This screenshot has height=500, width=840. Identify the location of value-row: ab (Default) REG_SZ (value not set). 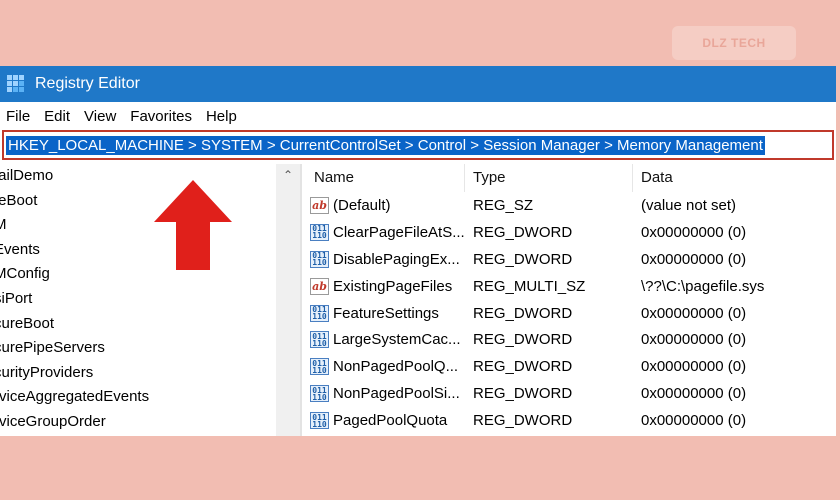
(570, 205).